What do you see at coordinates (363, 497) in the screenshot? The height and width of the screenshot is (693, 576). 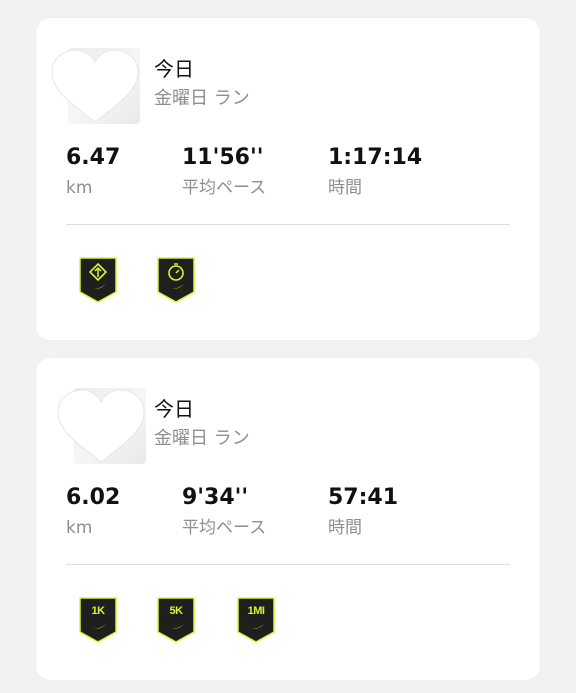 I see `stat-value: 57:41` at bounding box center [363, 497].